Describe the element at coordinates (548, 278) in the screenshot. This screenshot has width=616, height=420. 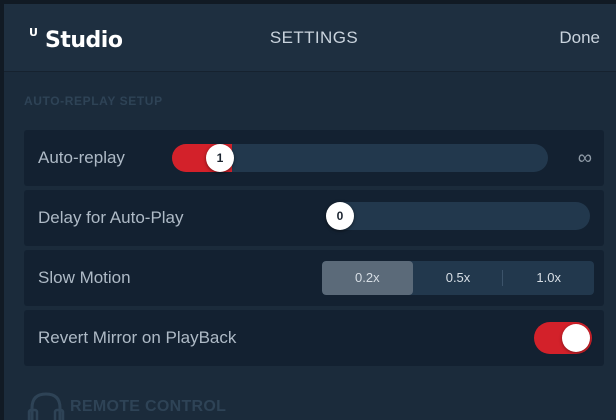
I see `slow-motion-option-1-0x: 1.0x` at that location.